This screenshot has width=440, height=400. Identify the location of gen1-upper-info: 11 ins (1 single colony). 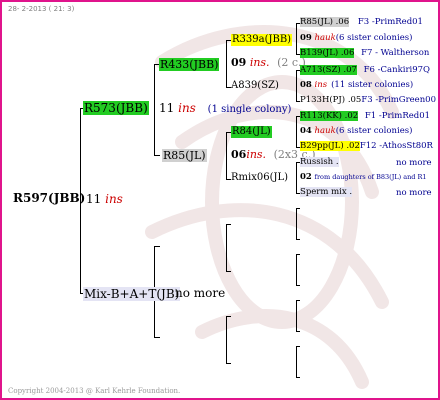
(225, 108).